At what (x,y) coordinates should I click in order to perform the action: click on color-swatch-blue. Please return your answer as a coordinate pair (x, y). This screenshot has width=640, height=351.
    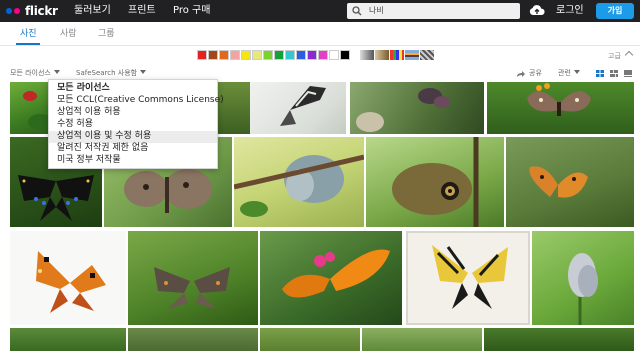
    Looking at the image, I should click on (301, 55).